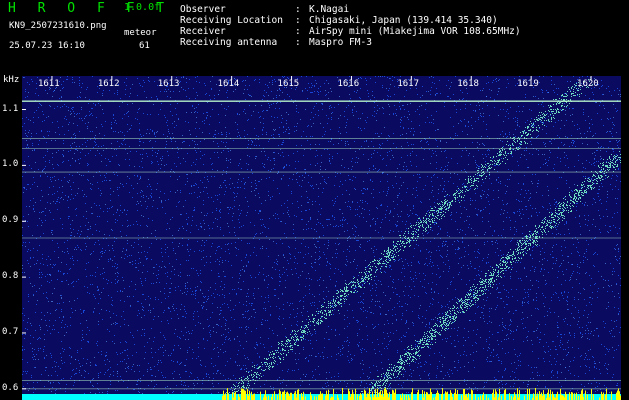 This screenshot has width=629, height=400. Describe the element at coordinates (403, 20) in the screenshot. I see `info-value: Chigasaki, Japan (139.414 35.340)` at that location.